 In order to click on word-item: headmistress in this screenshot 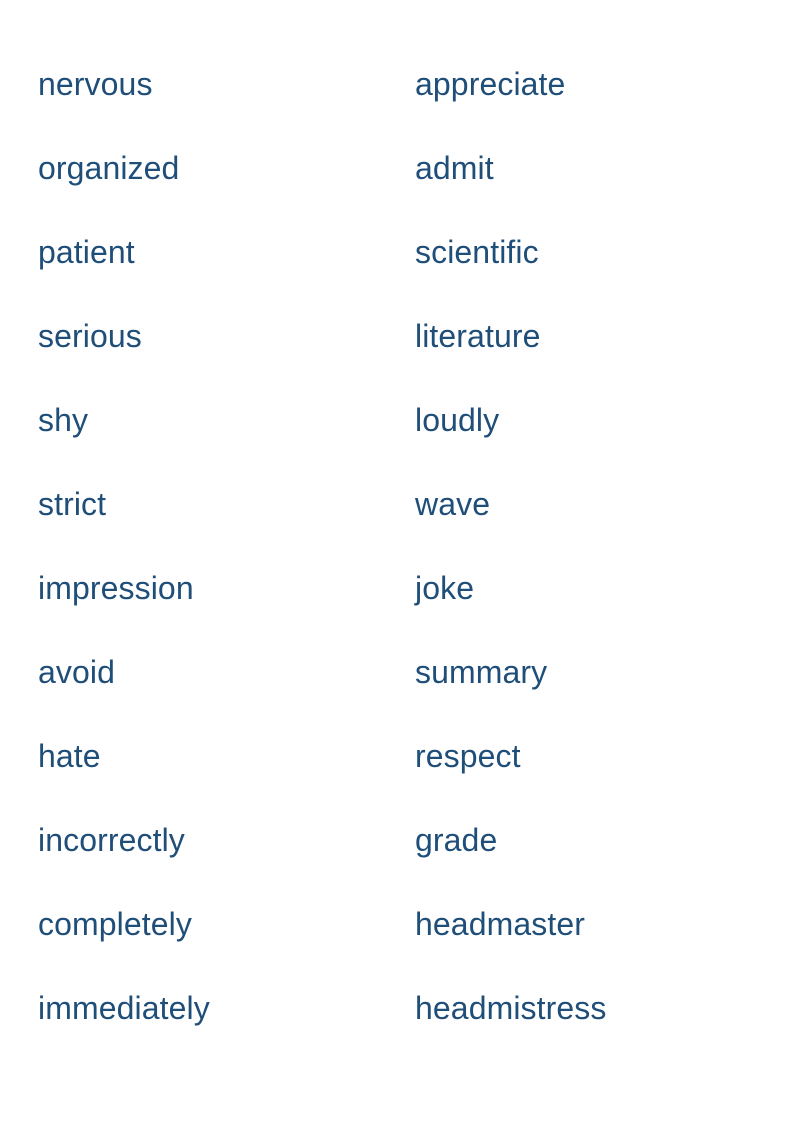, I will do `click(511, 1008)`.